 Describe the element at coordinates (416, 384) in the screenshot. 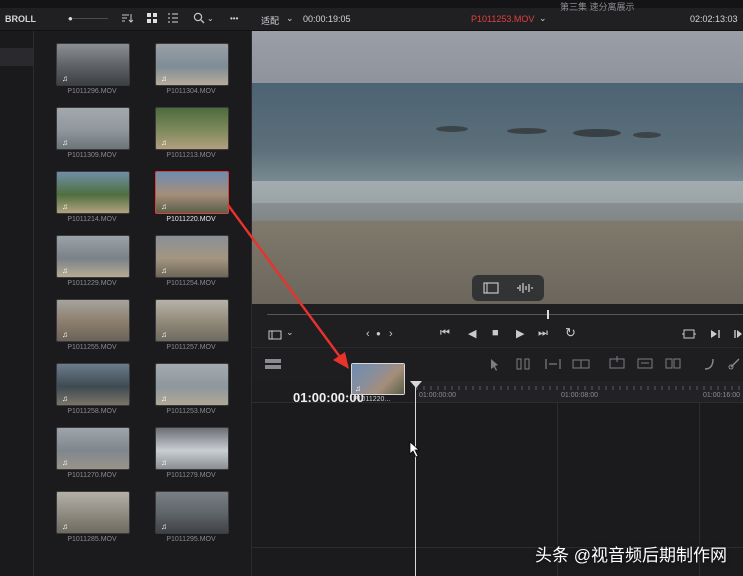

I see `timeline-playhead-handle` at that location.